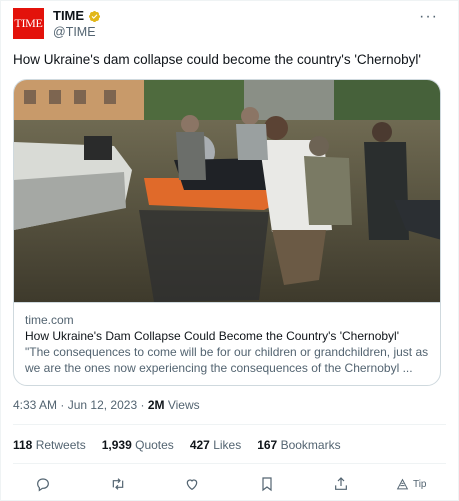 Image resolution: width=459 pixels, height=501 pixels. Describe the element at coordinates (60, 445) in the screenshot. I see `retweets-label: Retweets` at that location.